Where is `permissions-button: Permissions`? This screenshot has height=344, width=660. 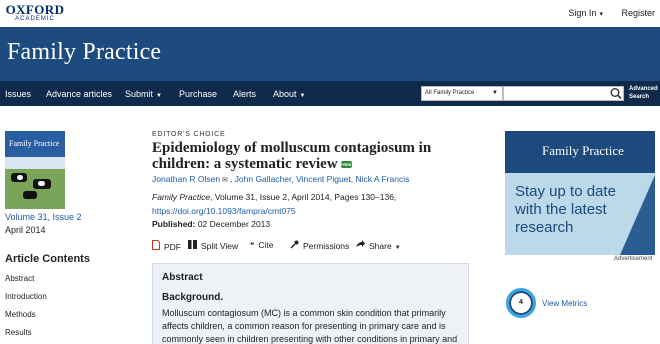
permissions-button: Permissions is located at coordinates (319, 245).